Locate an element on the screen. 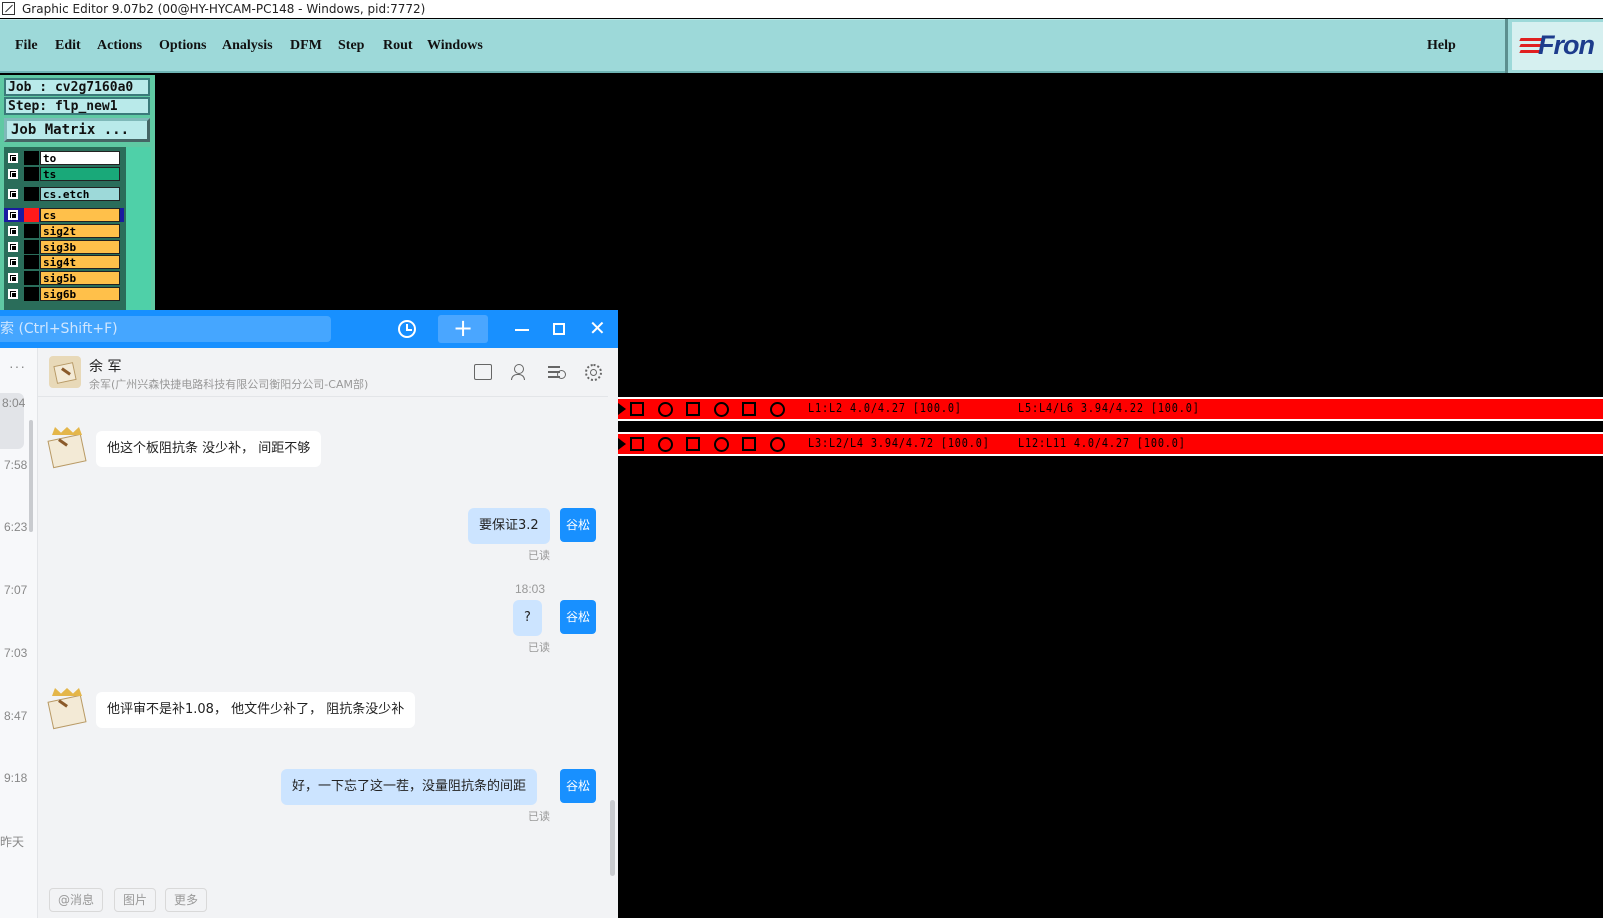 The image size is (1603, 918). menu-windows: Windows is located at coordinates (455, 46).